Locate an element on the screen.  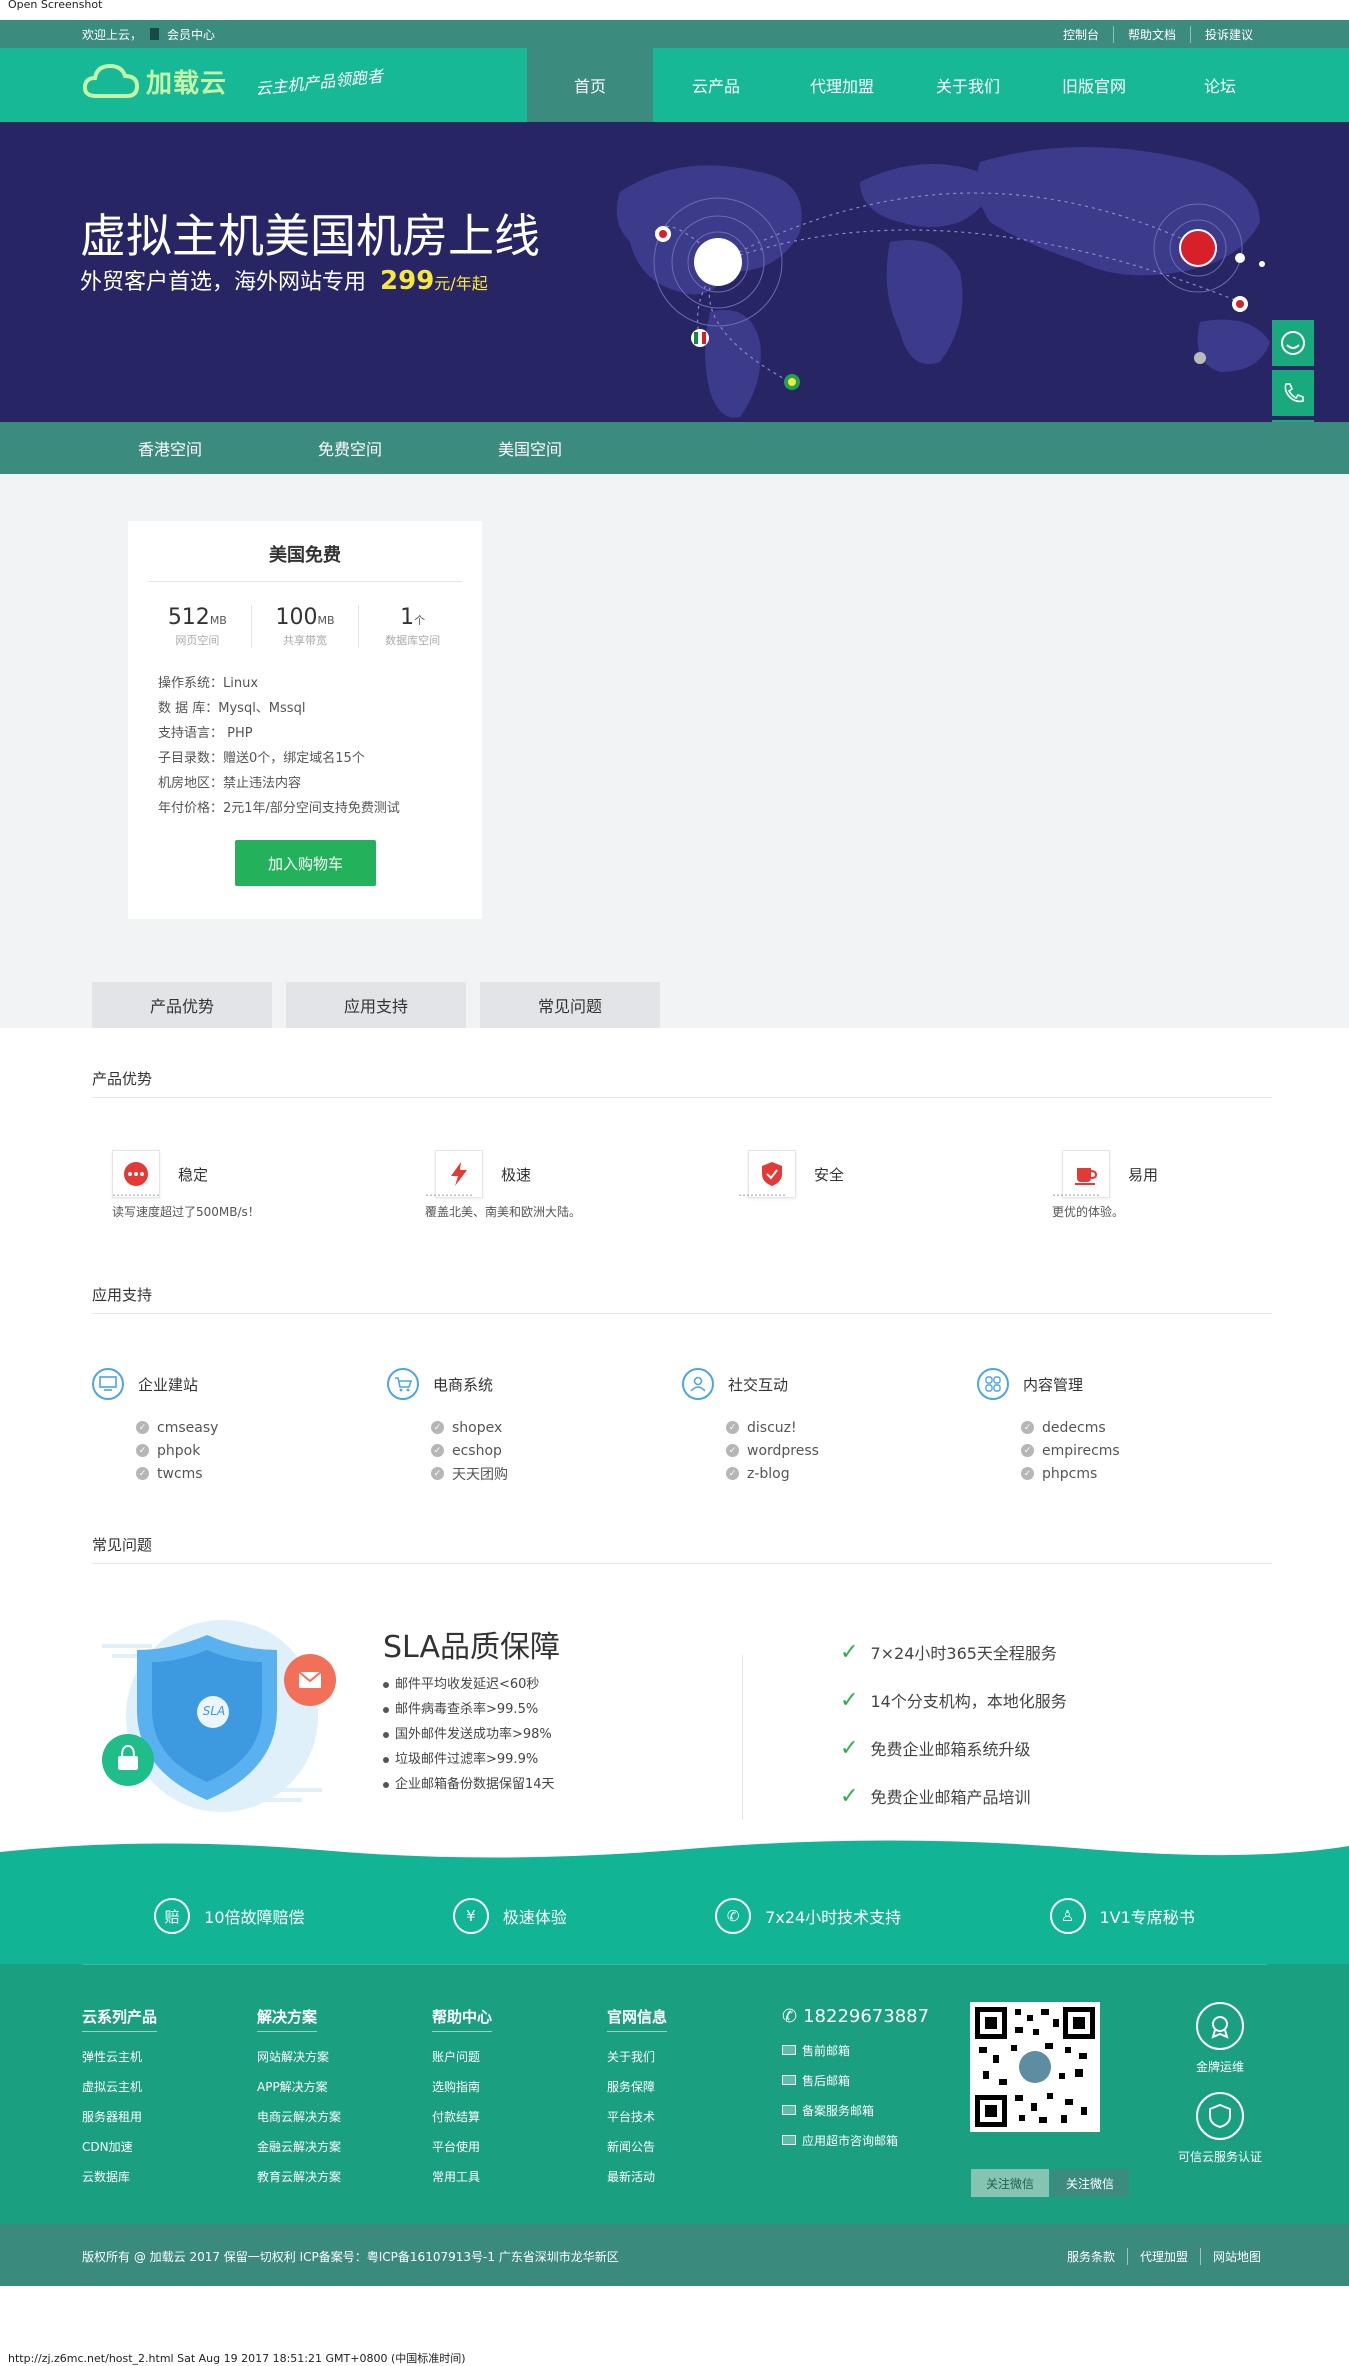
tab-advantages: 产品优势 is located at coordinates (182, 1005).